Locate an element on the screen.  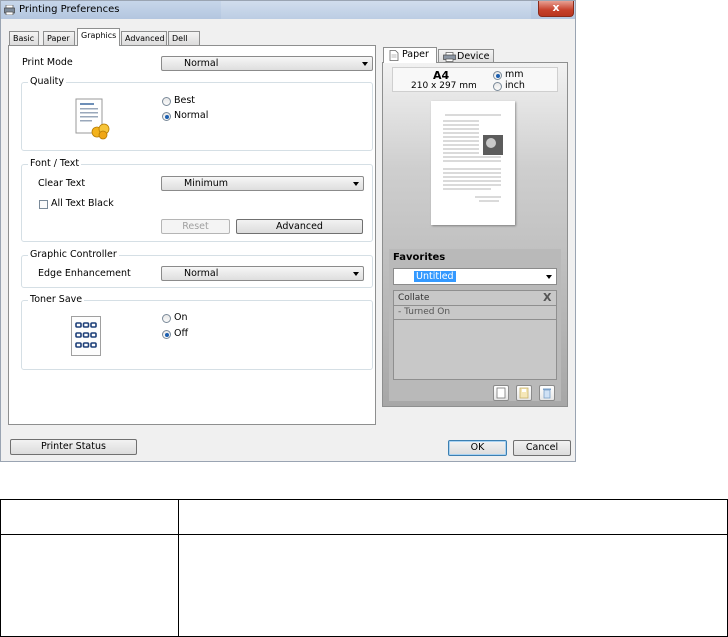
toner-save-off-radio is located at coordinates (166, 334).